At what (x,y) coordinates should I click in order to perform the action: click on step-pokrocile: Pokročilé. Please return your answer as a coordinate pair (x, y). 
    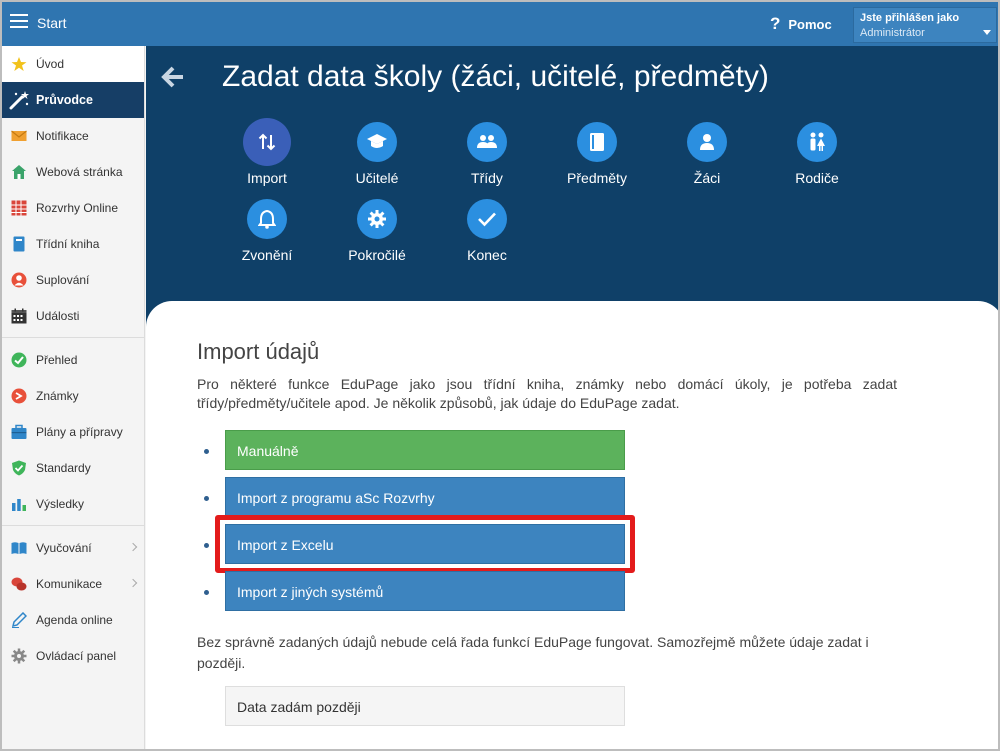
    Looking at the image, I should click on (377, 234).